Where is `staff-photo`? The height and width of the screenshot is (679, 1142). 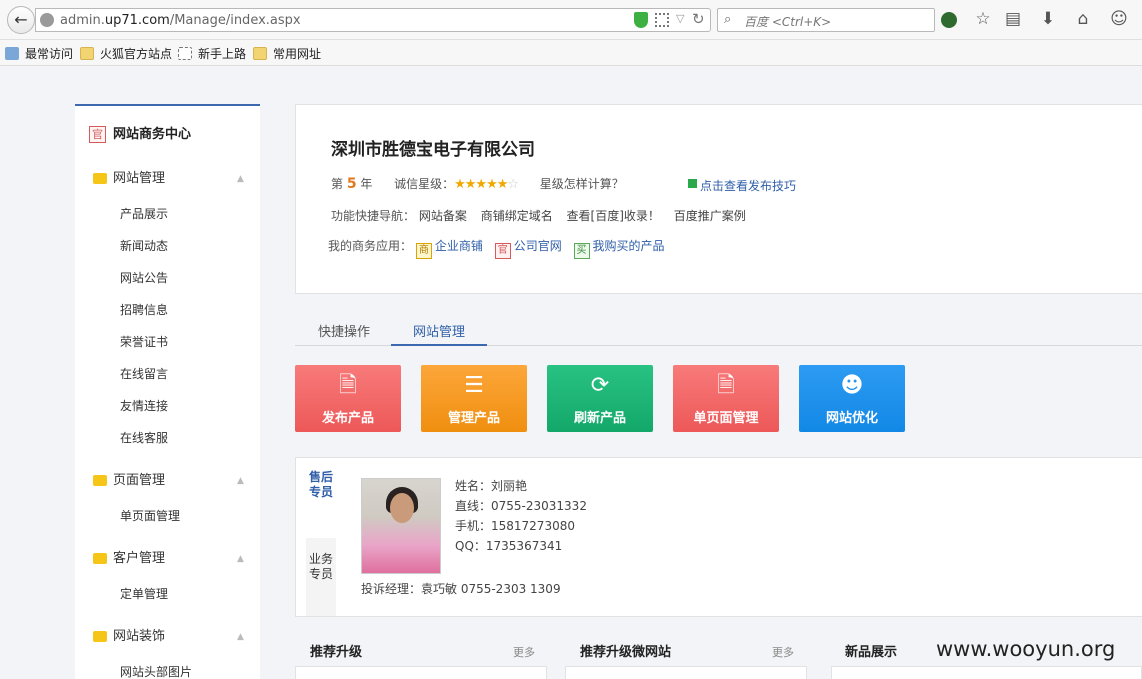
staff-photo is located at coordinates (401, 526).